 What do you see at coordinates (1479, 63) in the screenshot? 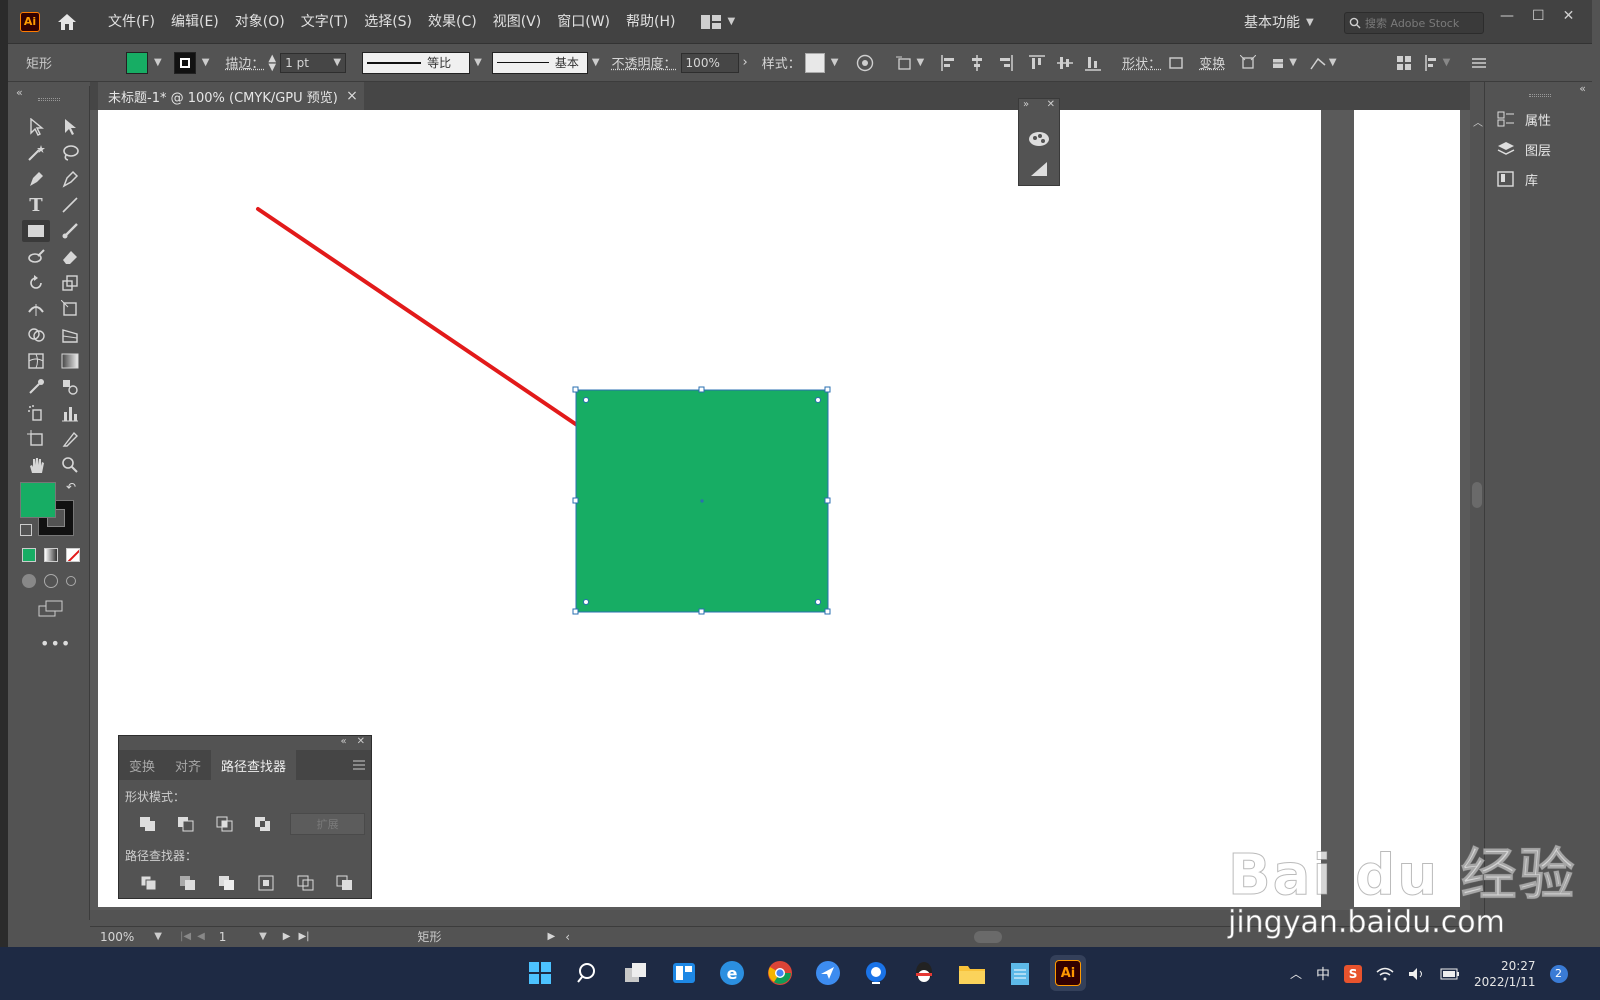
I see `control-bar-menu-icon` at bounding box center [1479, 63].